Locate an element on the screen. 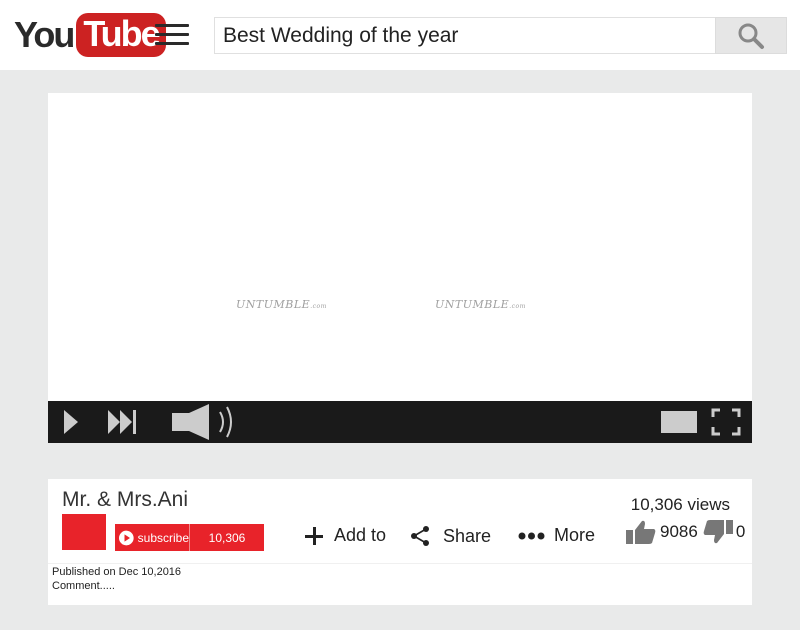 The height and width of the screenshot is (630, 800). subscribe-button: subscribe 10,306 is located at coordinates (189, 537).